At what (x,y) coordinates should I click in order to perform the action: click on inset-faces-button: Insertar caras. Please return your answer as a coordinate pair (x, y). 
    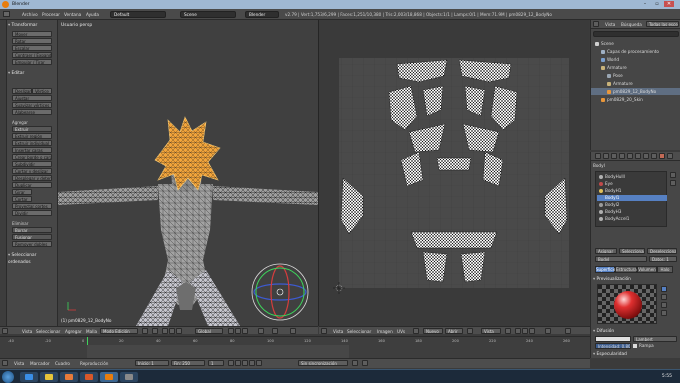
    Looking at the image, I should click on (32, 150).